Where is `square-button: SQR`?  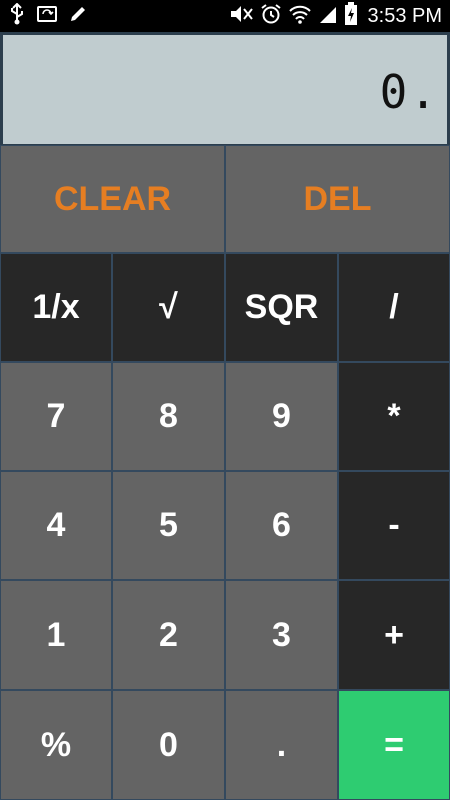
square-button: SQR is located at coordinates (281, 307).